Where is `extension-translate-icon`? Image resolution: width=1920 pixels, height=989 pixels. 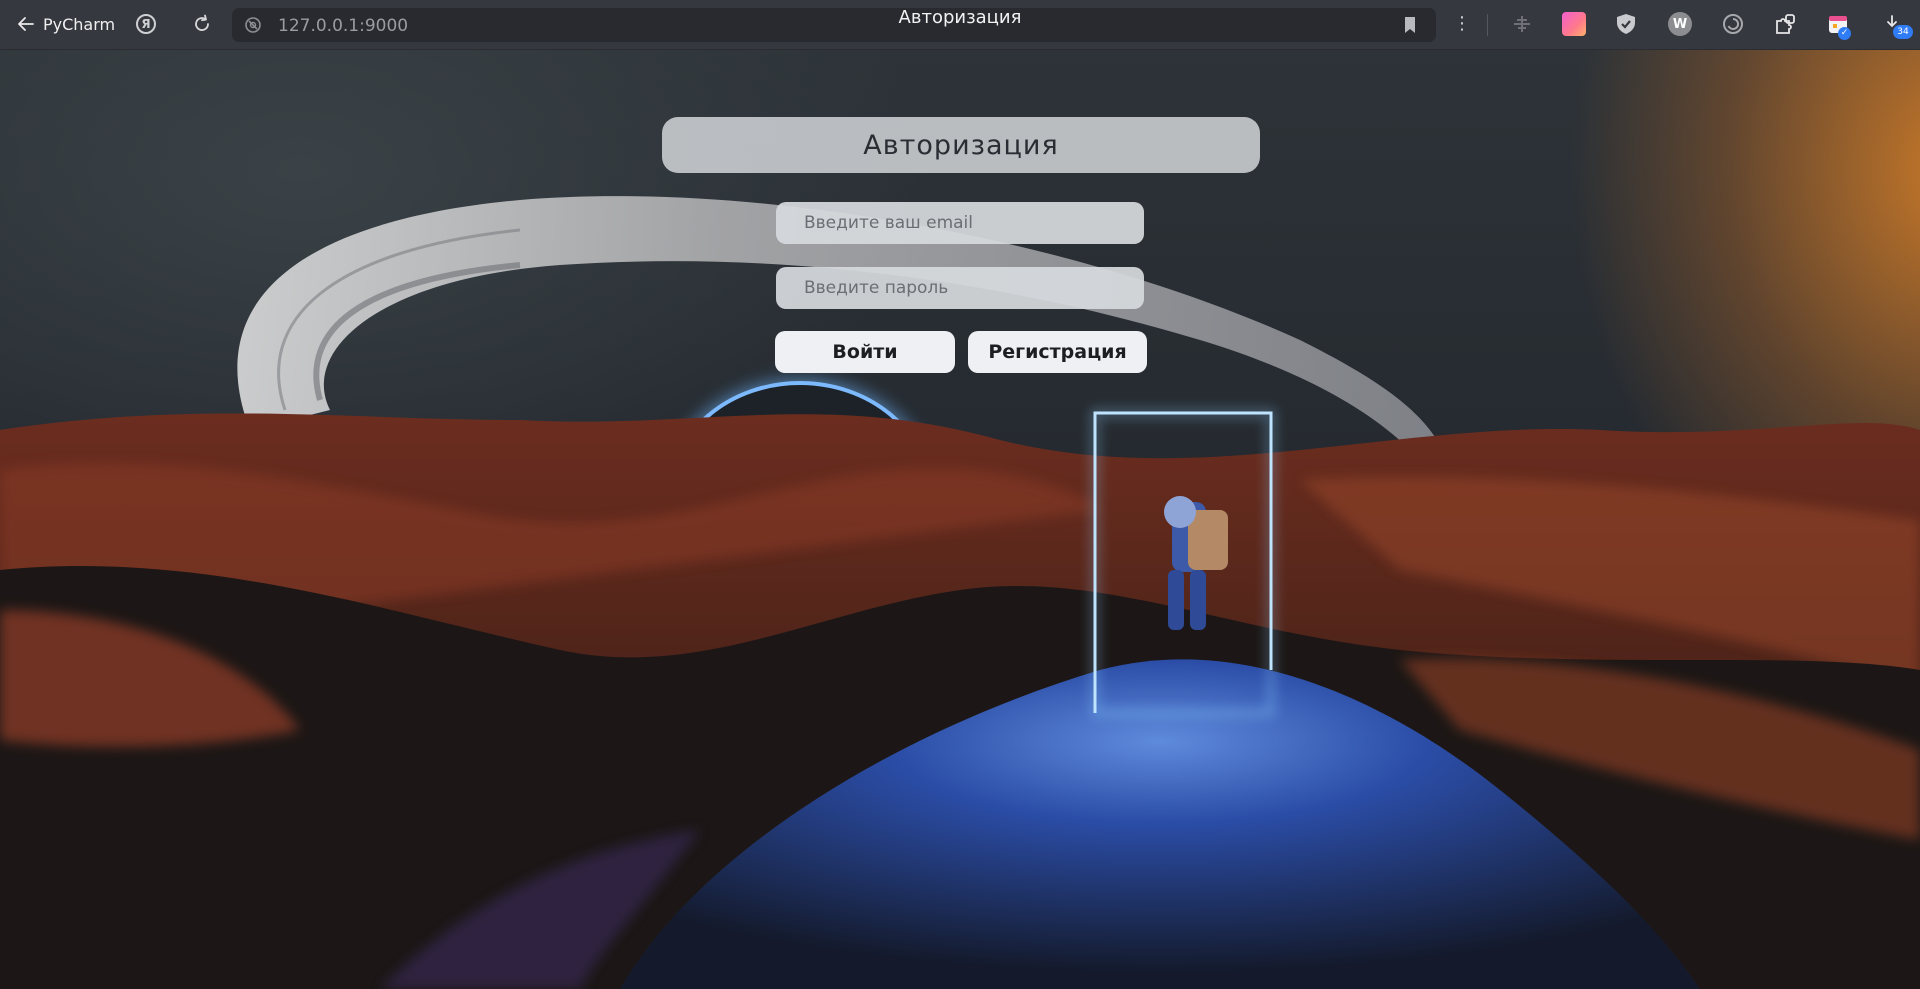 extension-translate-icon is located at coordinates (1522, 24).